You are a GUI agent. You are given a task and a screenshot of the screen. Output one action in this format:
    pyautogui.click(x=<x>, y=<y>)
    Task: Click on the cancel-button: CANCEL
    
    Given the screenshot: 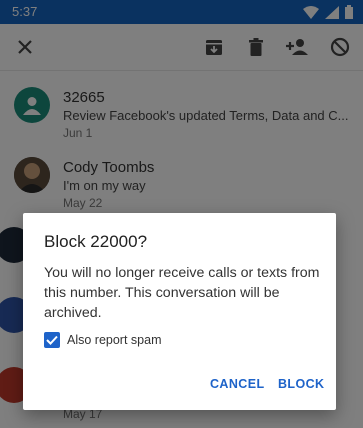 What is the action you would take?
    pyautogui.click(x=237, y=384)
    